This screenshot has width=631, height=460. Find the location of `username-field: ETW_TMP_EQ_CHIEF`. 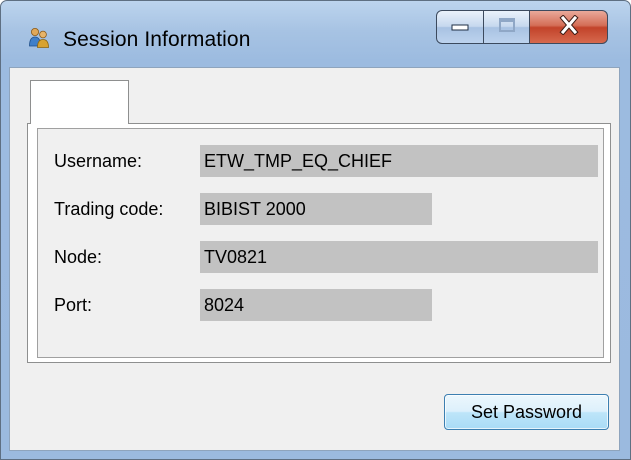

username-field: ETW_TMP_EQ_CHIEF is located at coordinates (399, 161).